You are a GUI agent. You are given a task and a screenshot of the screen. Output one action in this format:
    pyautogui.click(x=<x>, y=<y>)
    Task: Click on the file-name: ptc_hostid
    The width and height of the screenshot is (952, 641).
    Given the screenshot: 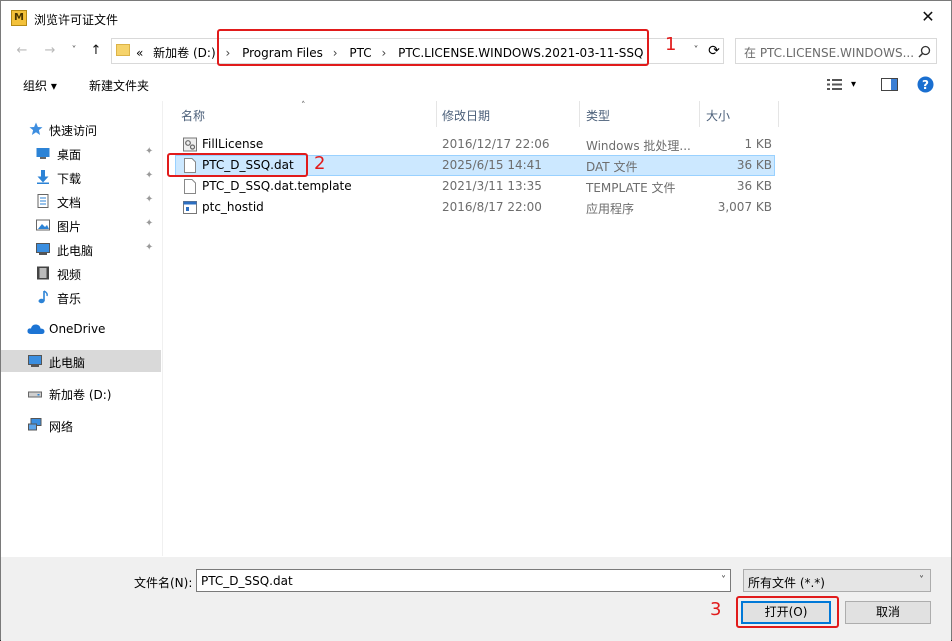 What is the action you would take?
    pyautogui.click(x=233, y=207)
    